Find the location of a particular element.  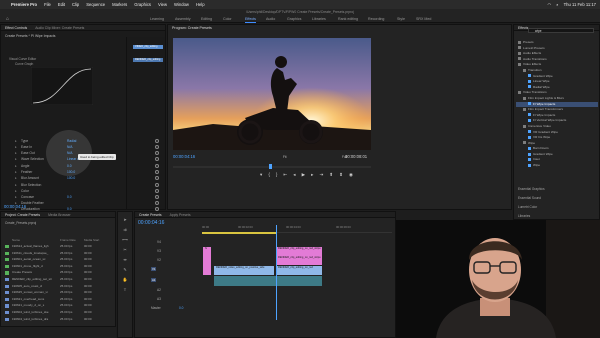

project-item-row: 190625_sunset_woman_vi 25.00 fps 00:00 is located at coordinates (59, 292).